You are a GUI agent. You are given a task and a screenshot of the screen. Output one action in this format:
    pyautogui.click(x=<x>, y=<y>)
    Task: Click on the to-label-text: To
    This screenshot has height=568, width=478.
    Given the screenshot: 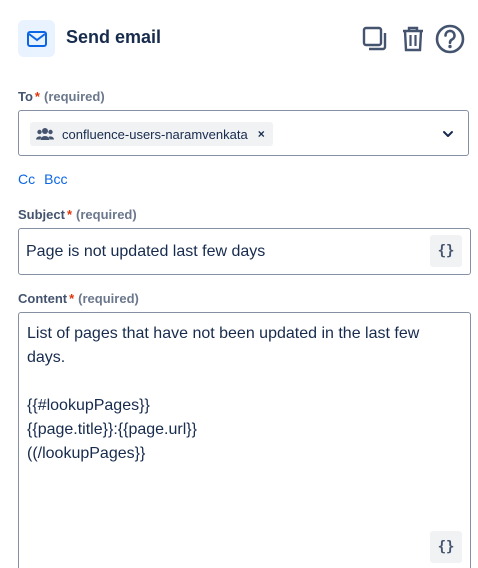 What is the action you would take?
    pyautogui.click(x=25, y=96)
    